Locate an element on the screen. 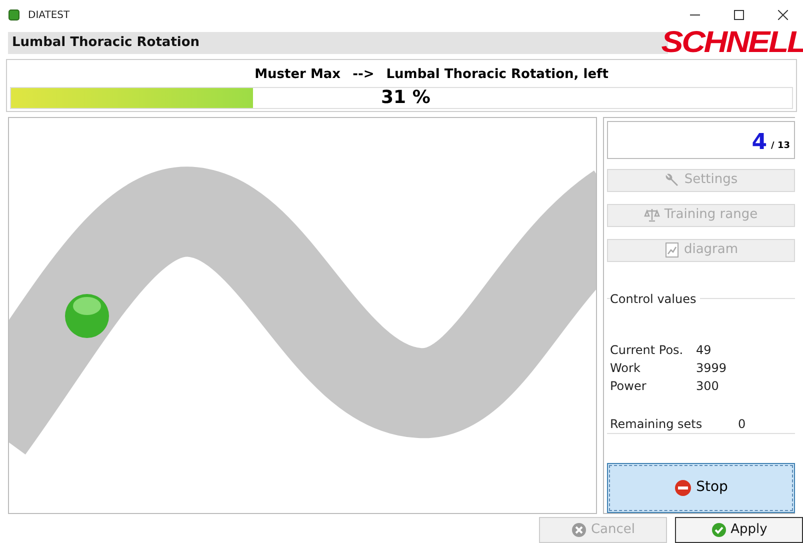  check-icon is located at coordinates (718, 530).